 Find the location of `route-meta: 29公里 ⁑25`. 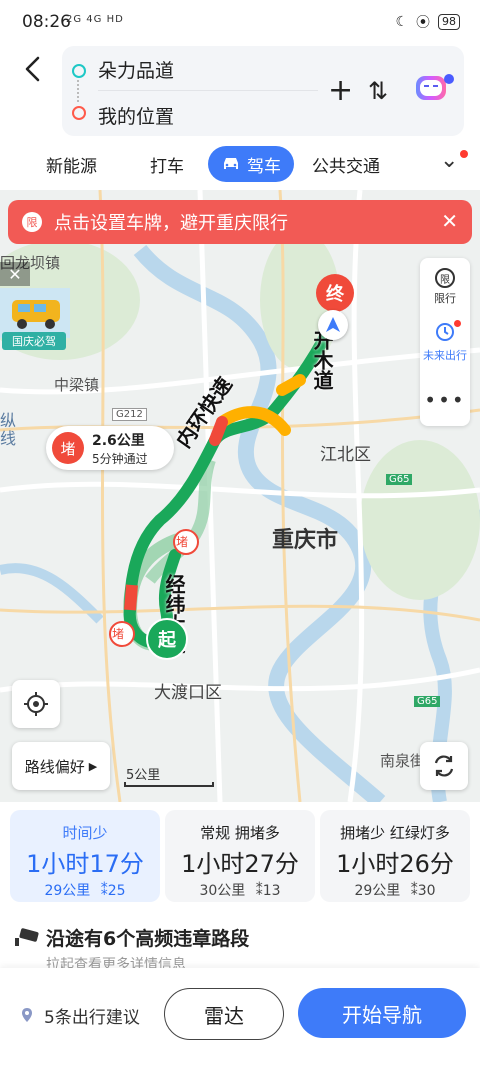

route-meta: 29公里 ⁑25 is located at coordinates (85, 890).